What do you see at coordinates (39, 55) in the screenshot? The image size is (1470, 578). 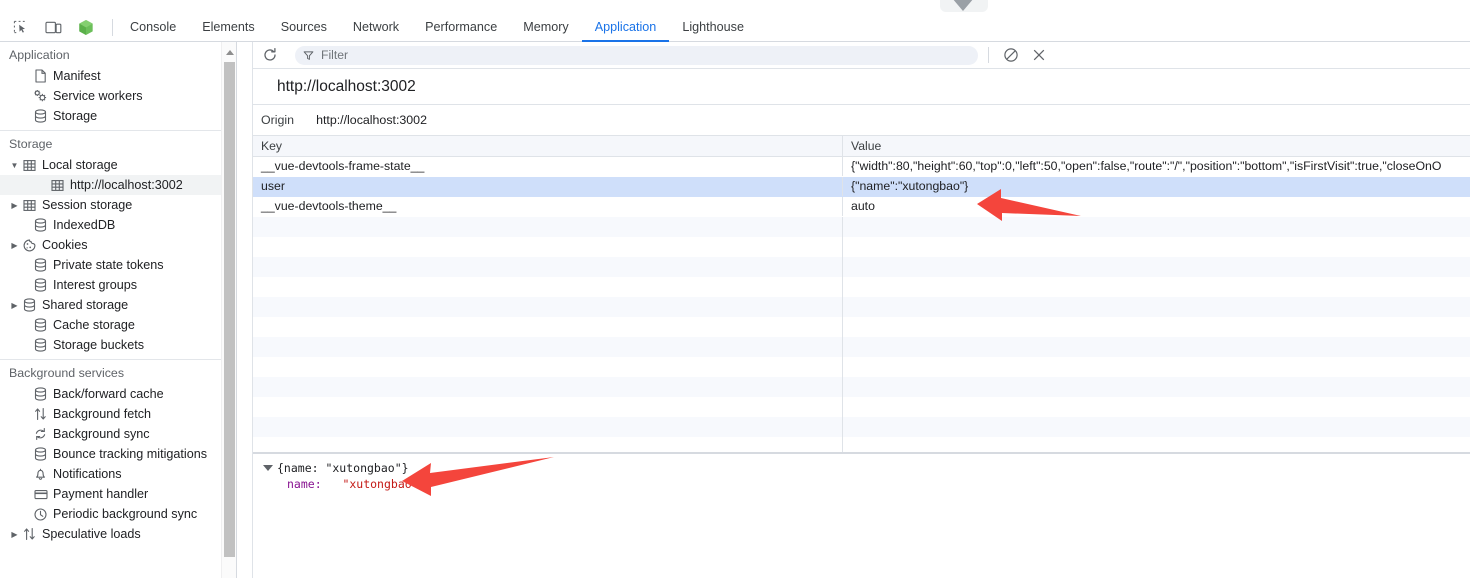 I see `sidebar-section-title: Application` at bounding box center [39, 55].